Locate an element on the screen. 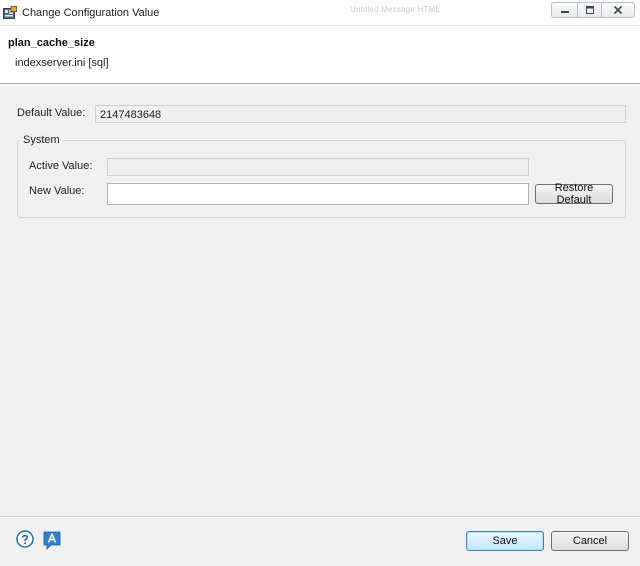 The width and height of the screenshot is (640, 566). restore-default-button: Restore Default is located at coordinates (574, 194).